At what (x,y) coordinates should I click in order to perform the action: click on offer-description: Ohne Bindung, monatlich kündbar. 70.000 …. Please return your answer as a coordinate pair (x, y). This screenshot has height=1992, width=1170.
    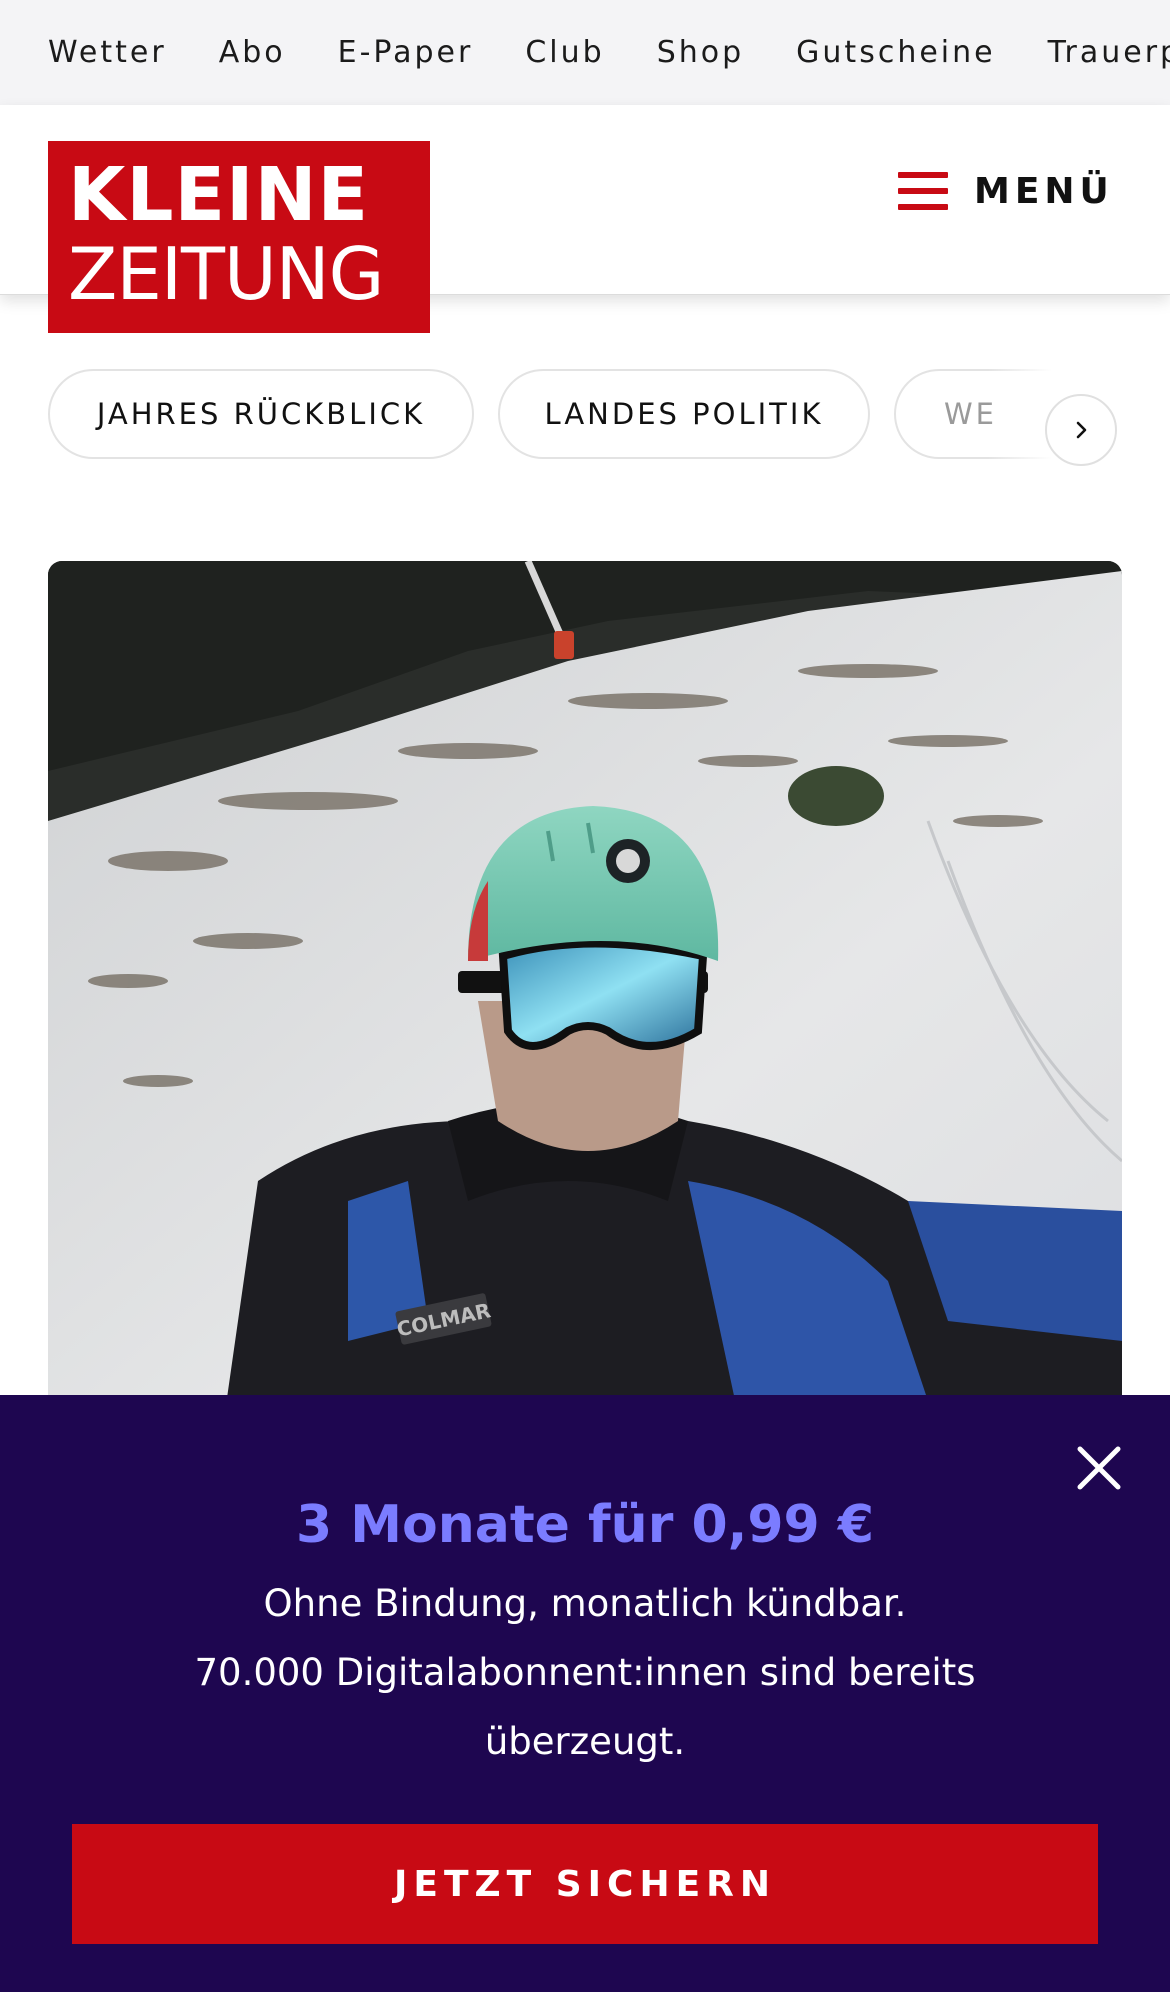
    Looking at the image, I should click on (585, 1672).